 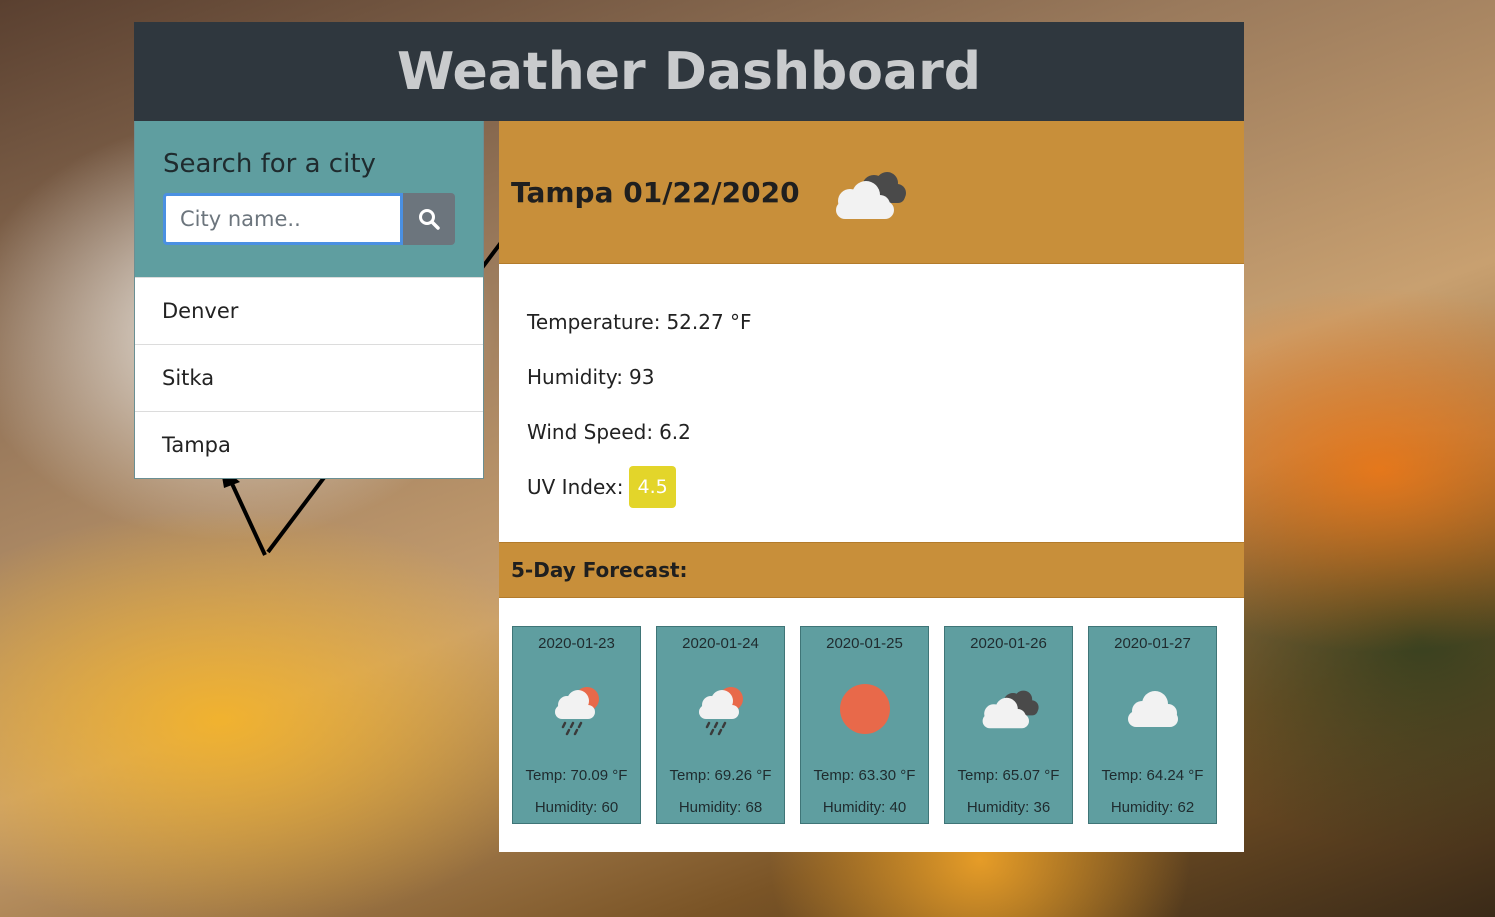 What do you see at coordinates (590, 431) in the screenshot?
I see `wind-label: Wind Speed:` at bounding box center [590, 431].